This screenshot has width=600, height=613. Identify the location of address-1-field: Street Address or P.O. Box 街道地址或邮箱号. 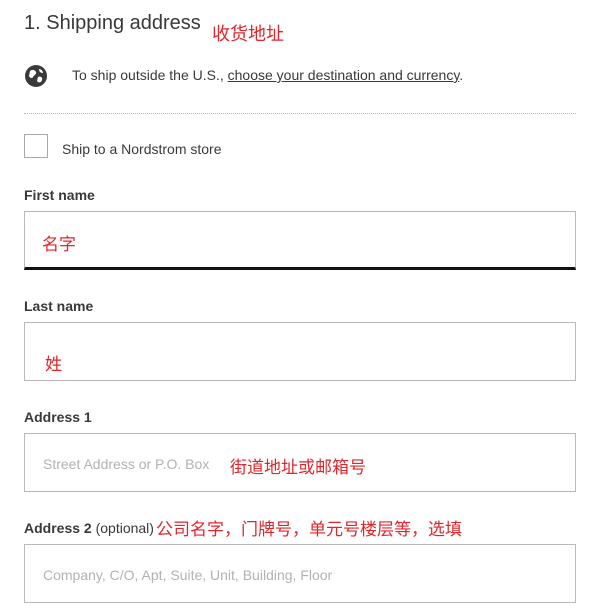
(300, 462).